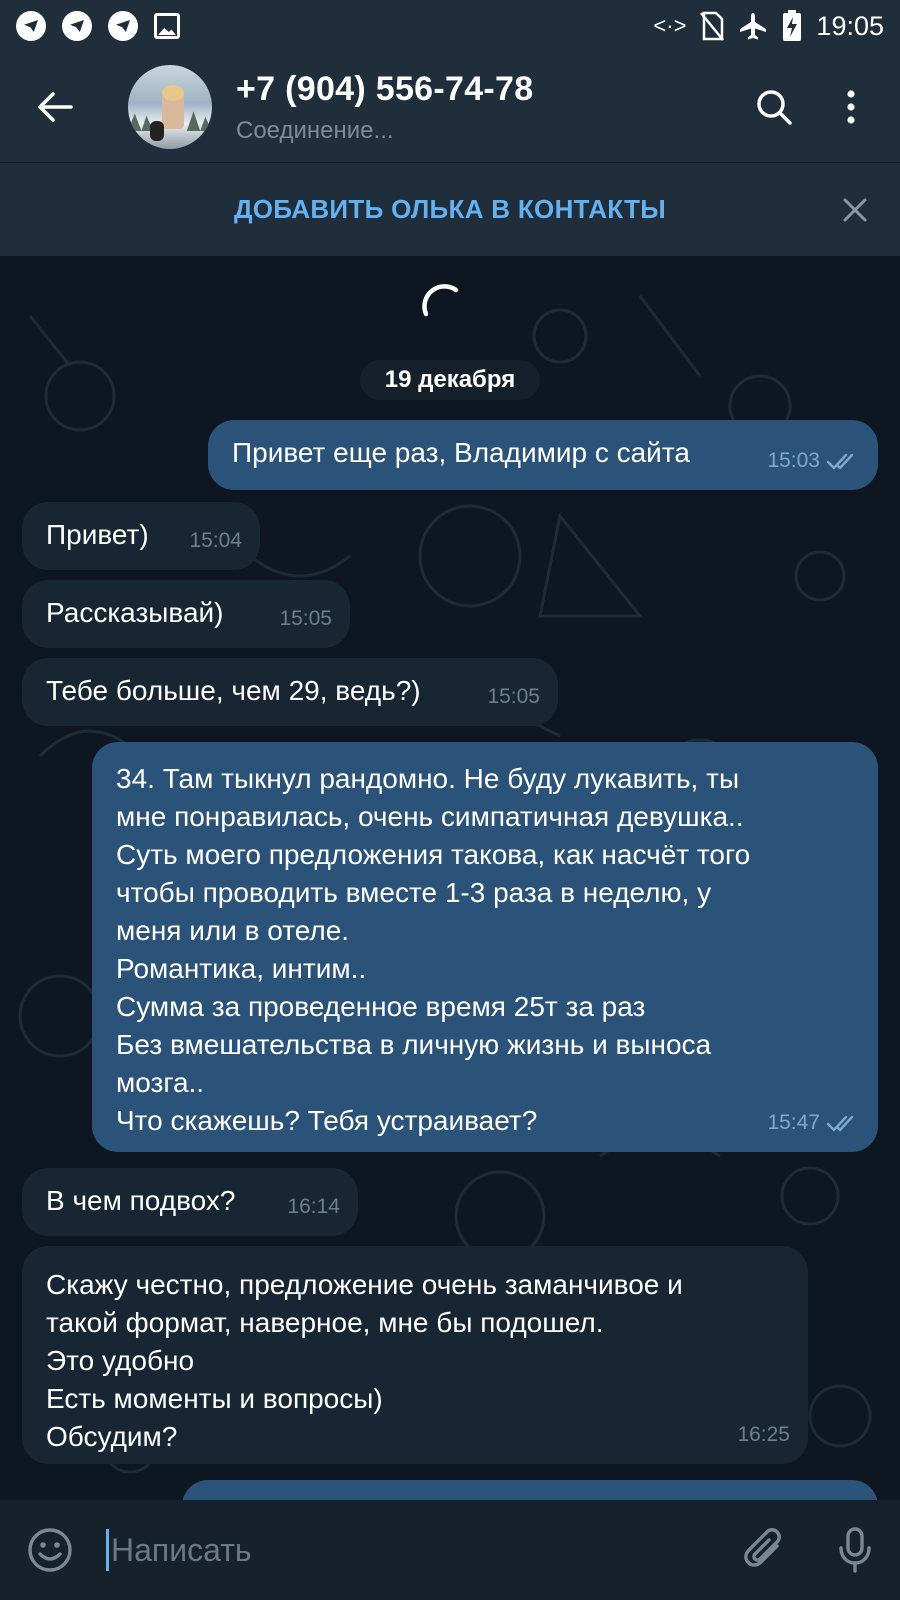 The width and height of the screenshot is (900, 1600). Describe the element at coordinates (762, 1547) in the screenshot. I see `paperclip-icon` at that location.